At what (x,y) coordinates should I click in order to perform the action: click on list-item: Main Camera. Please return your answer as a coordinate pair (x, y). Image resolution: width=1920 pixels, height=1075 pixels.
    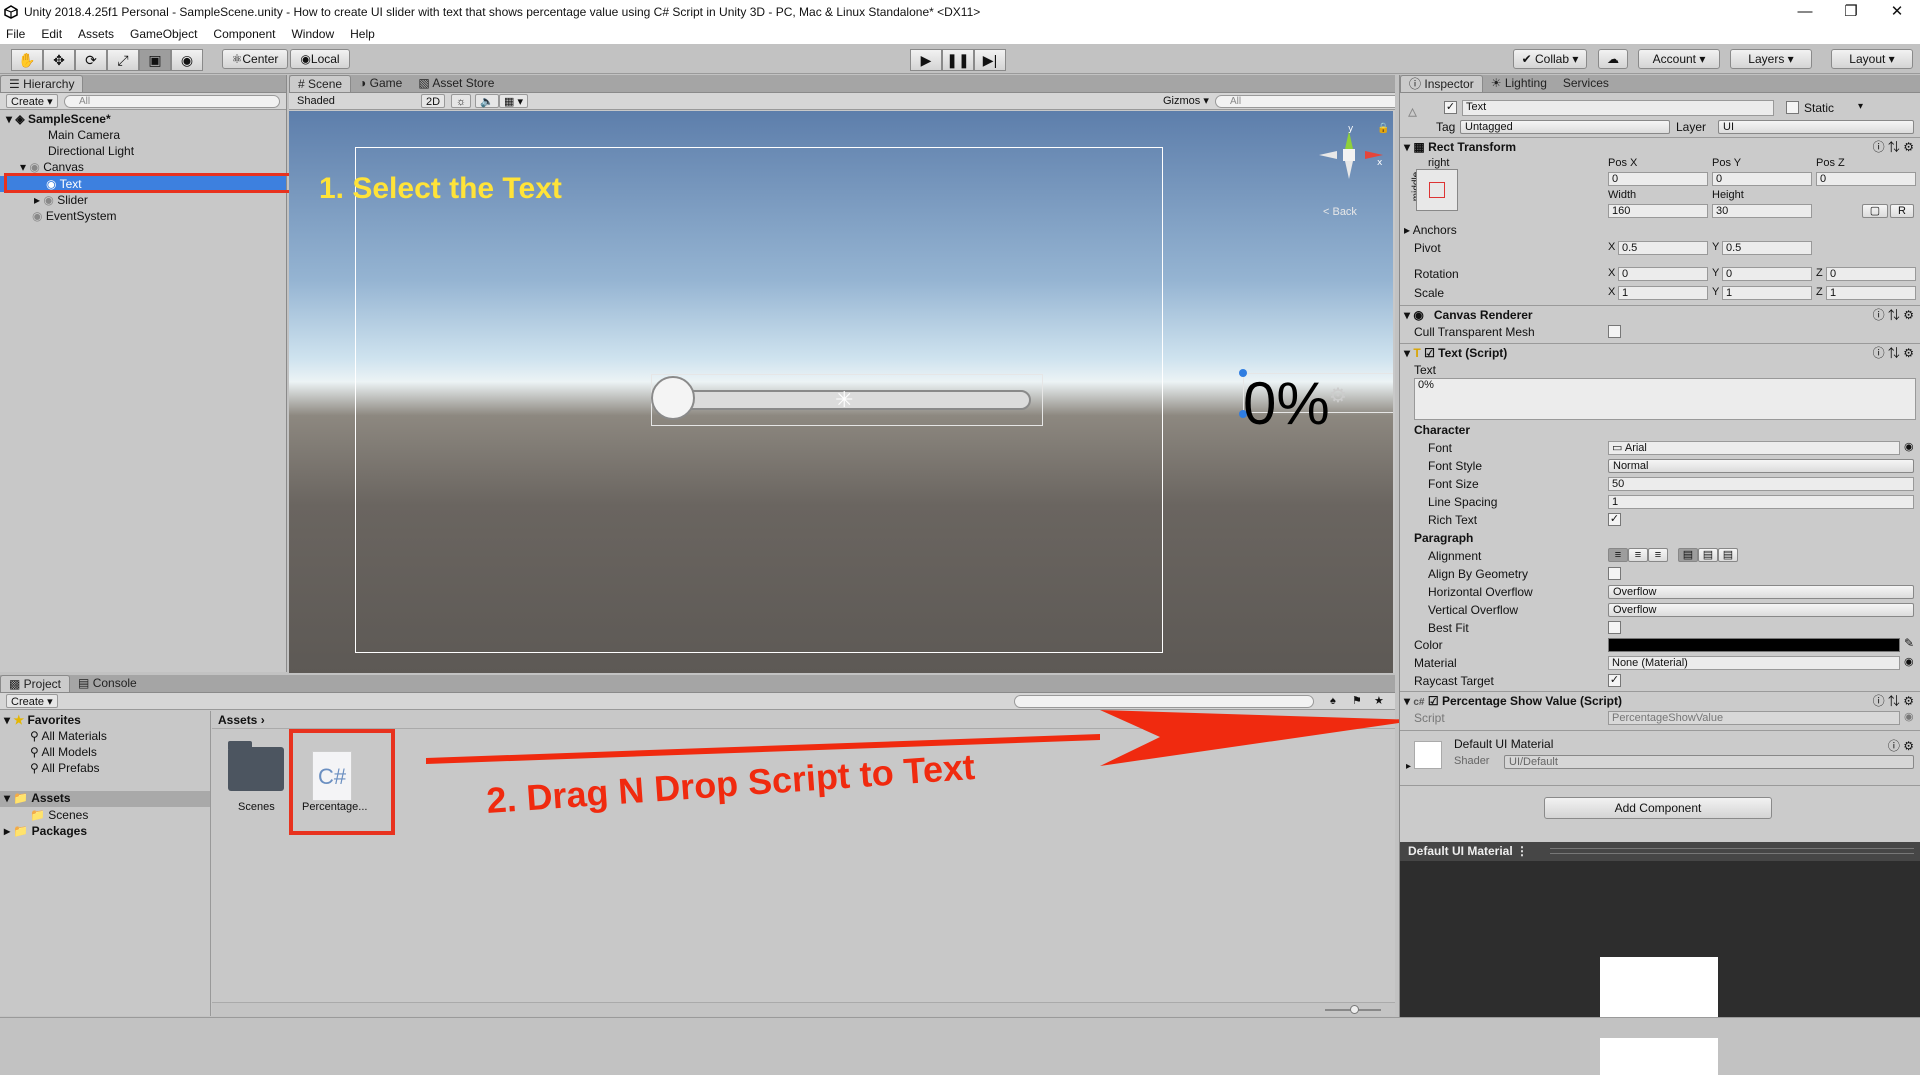
    Looking at the image, I should click on (143, 135).